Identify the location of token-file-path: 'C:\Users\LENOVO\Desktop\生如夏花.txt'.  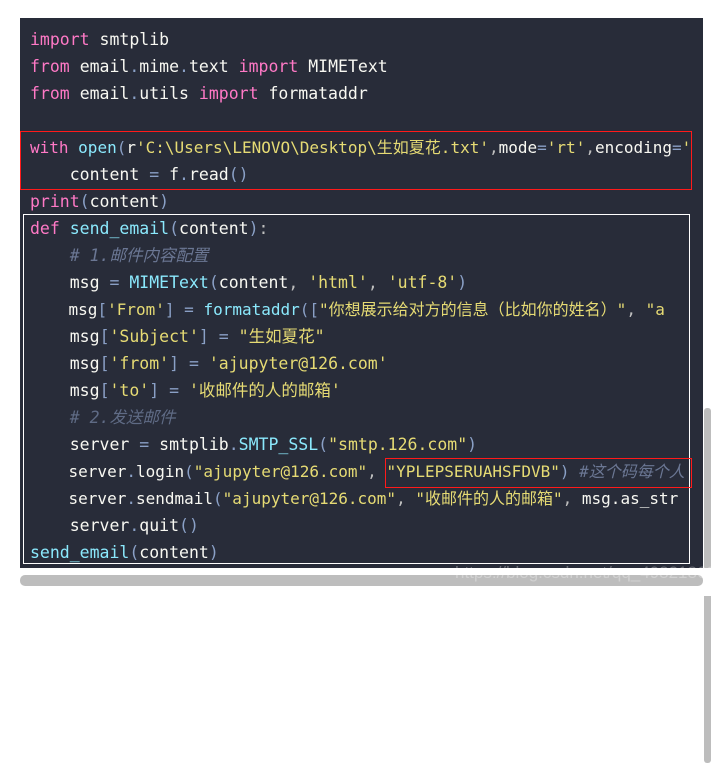
(312, 147).